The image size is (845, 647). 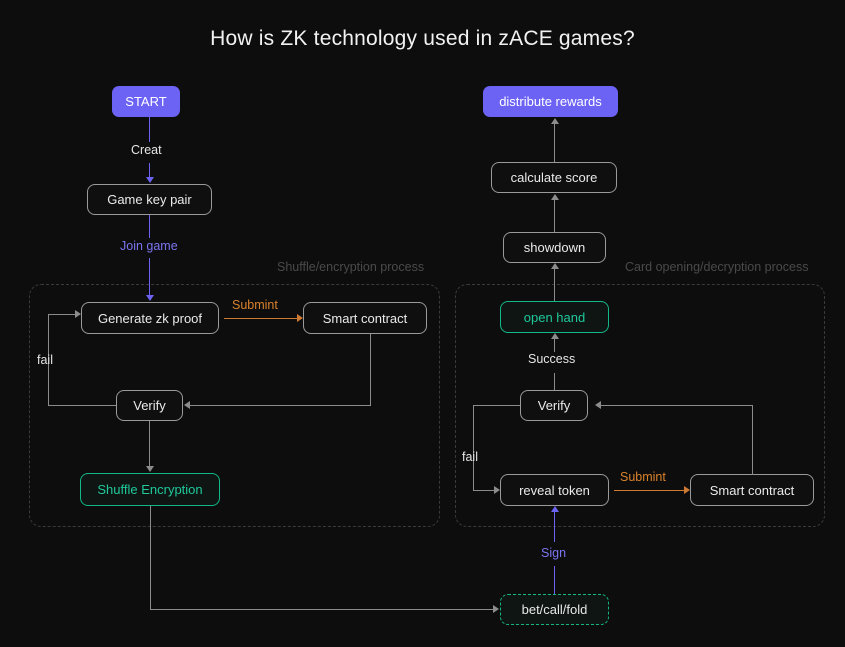 I want to click on node-verify-left: Verify, so click(x=149, y=405).